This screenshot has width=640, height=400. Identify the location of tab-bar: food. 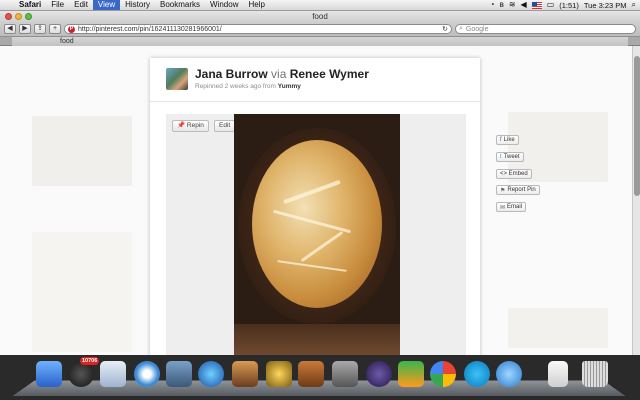
(320, 41).